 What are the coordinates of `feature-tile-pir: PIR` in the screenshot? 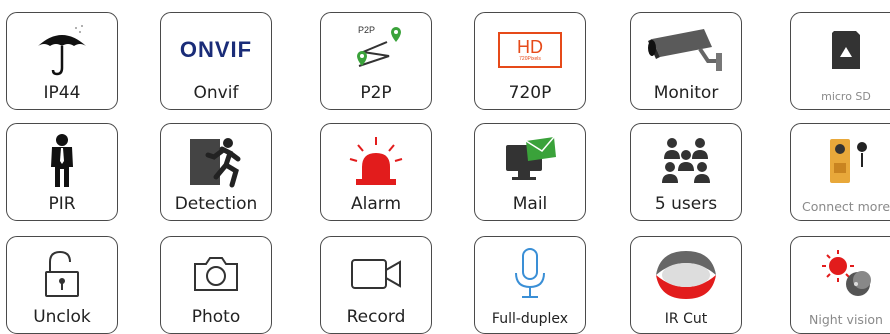 It's located at (62, 172).